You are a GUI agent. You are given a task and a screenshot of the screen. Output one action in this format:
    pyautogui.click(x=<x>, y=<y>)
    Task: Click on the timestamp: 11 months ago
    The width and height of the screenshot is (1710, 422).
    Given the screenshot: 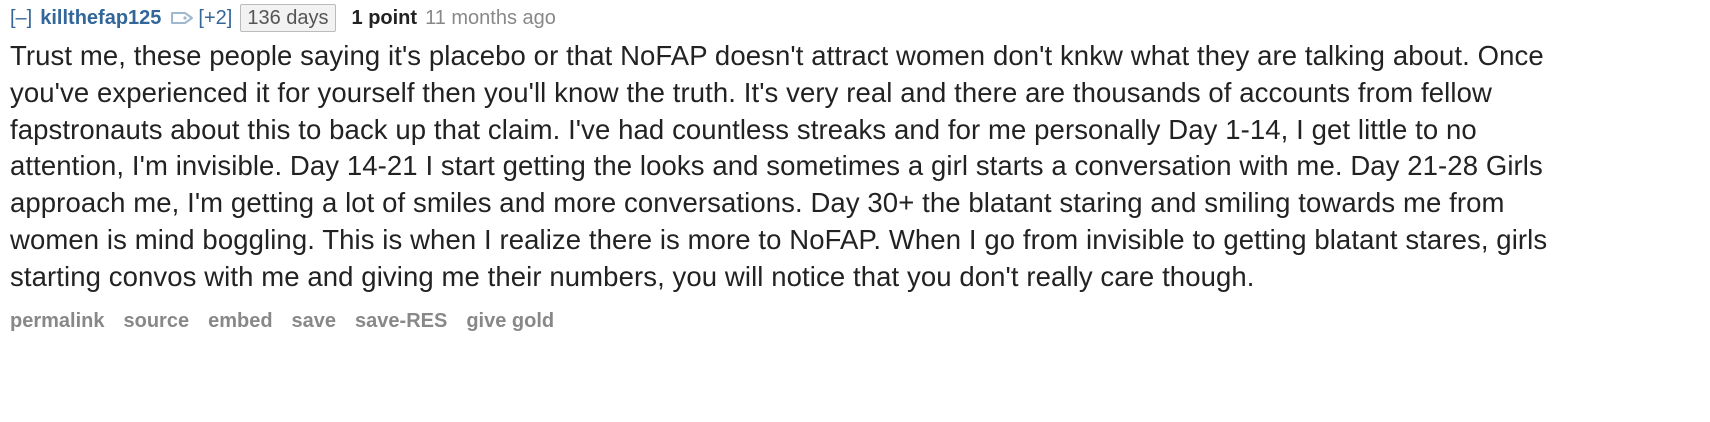 What is the action you would take?
    pyautogui.click(x=490, y=17)
    